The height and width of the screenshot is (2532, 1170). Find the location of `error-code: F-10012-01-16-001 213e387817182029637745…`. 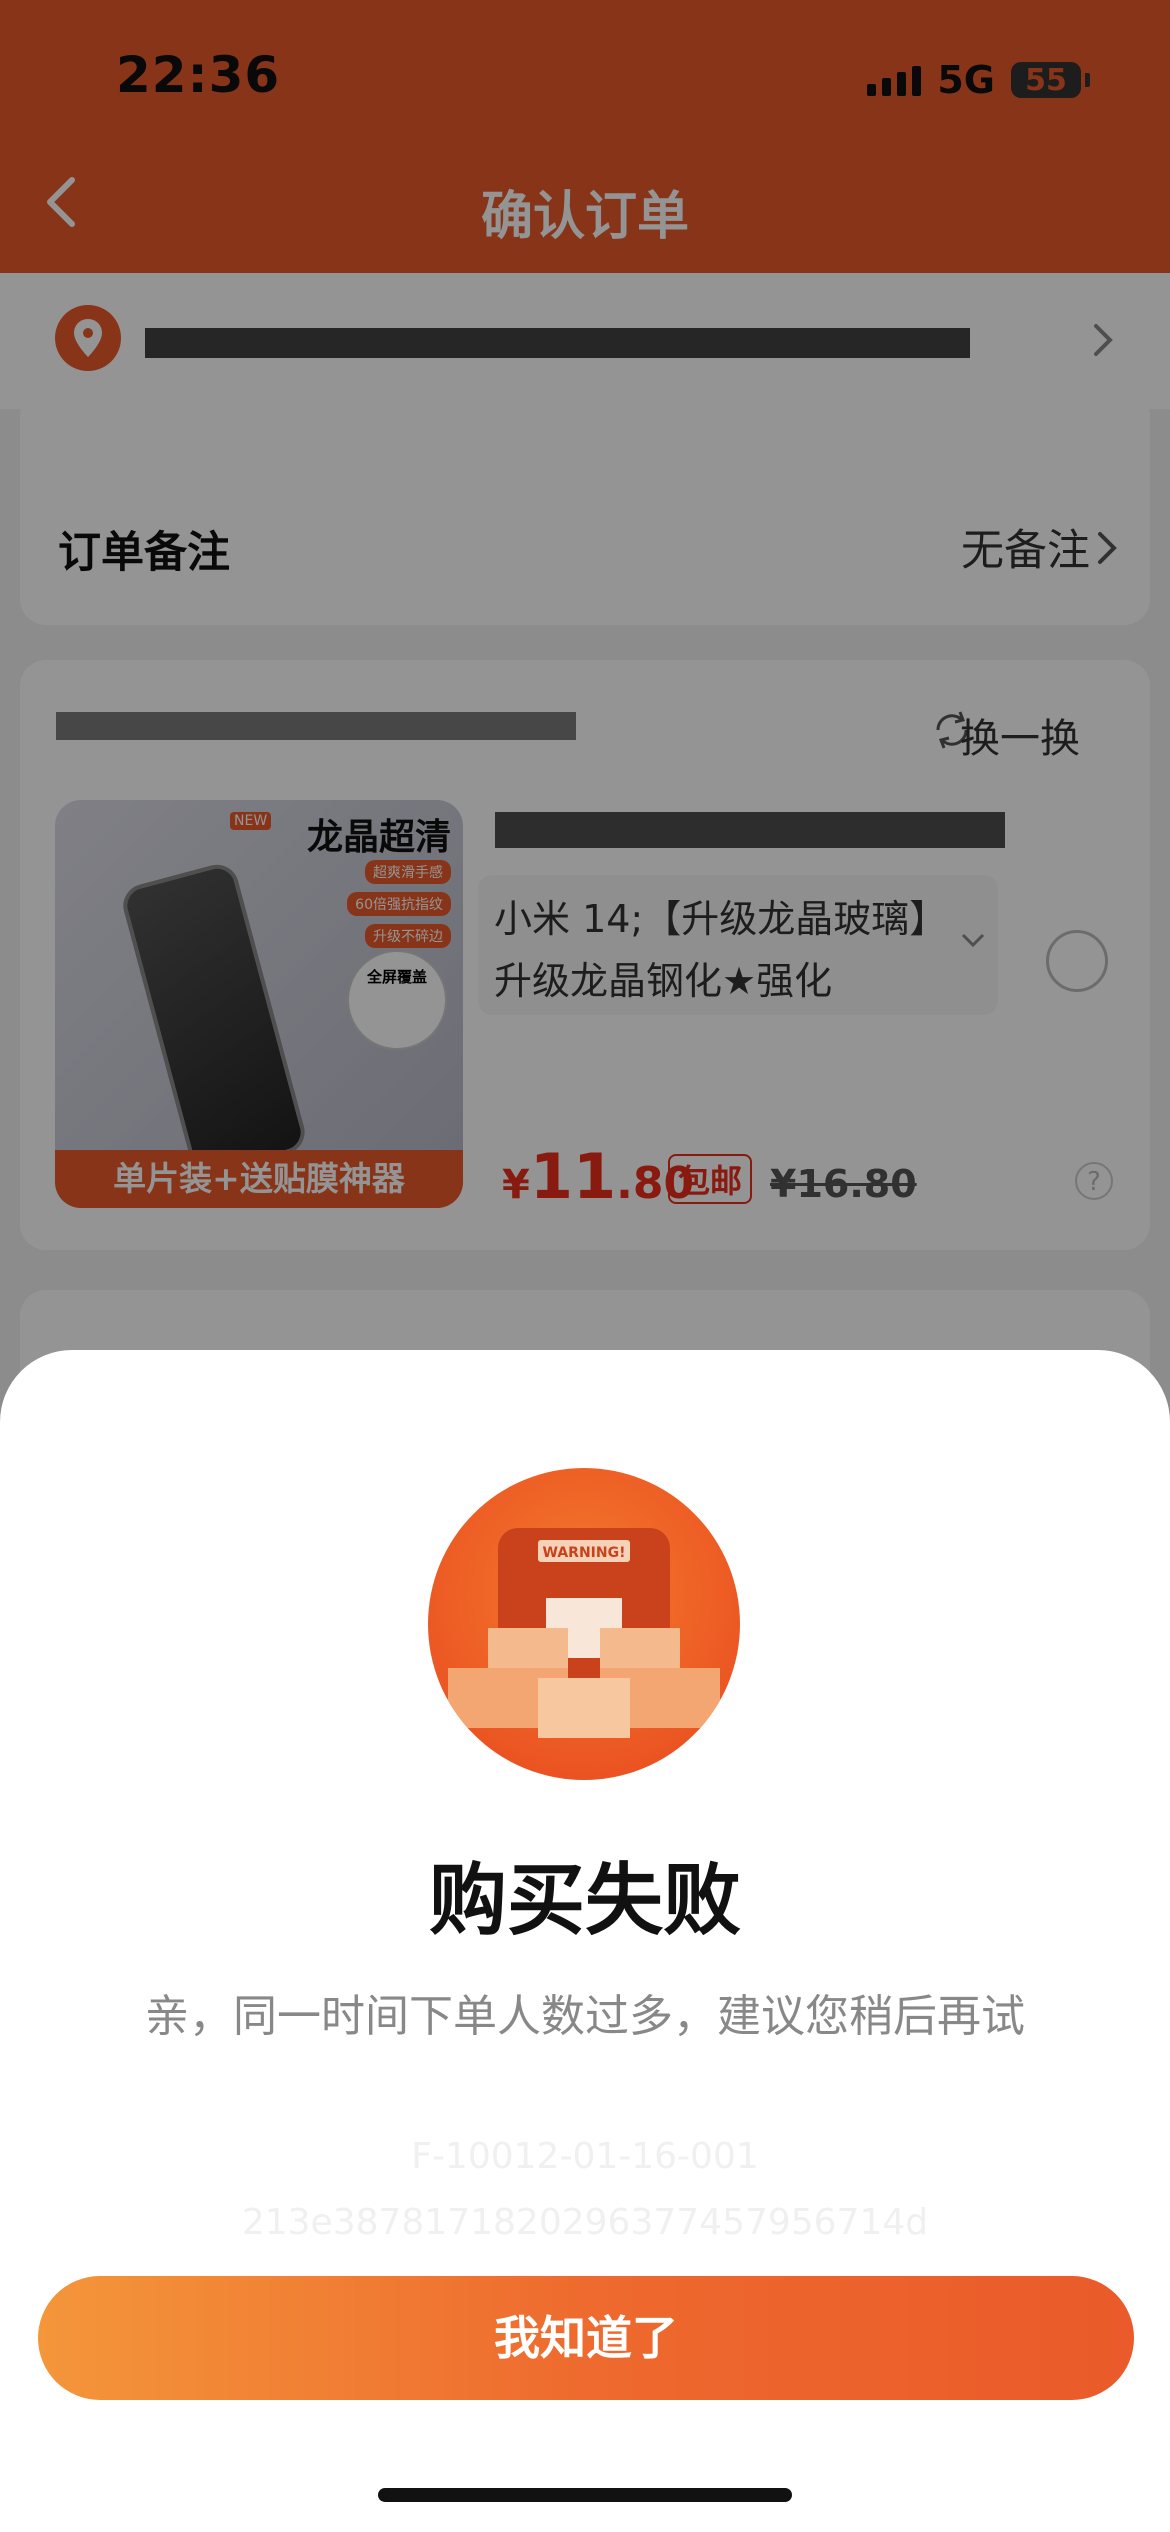

error-code: F-10012-01-16-001 213e387817182029637745… is located at coordinates (585, 2190).